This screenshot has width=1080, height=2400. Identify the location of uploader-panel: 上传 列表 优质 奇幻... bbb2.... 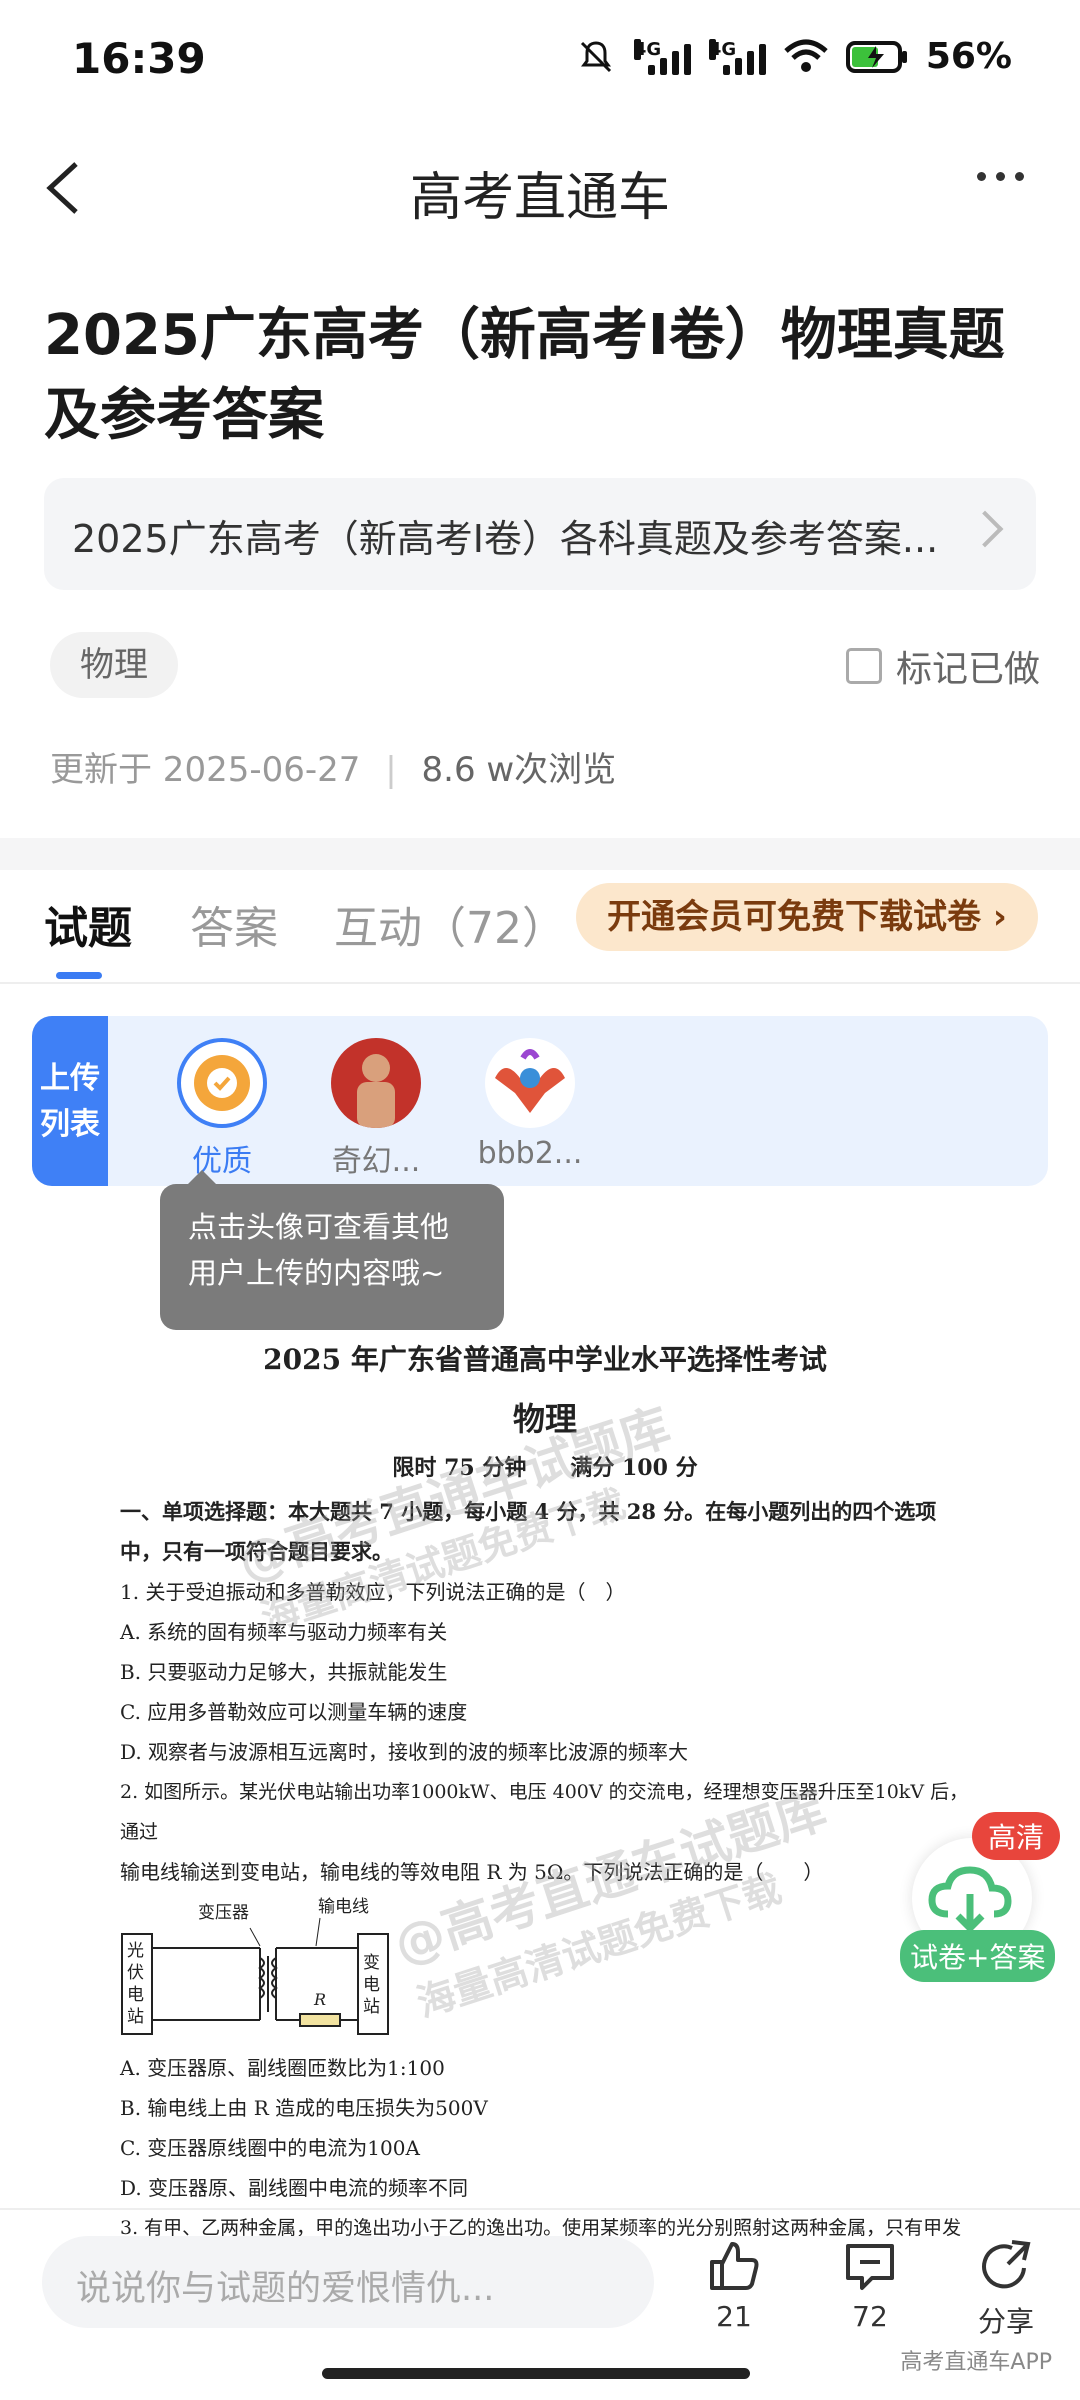
(540, 1101).